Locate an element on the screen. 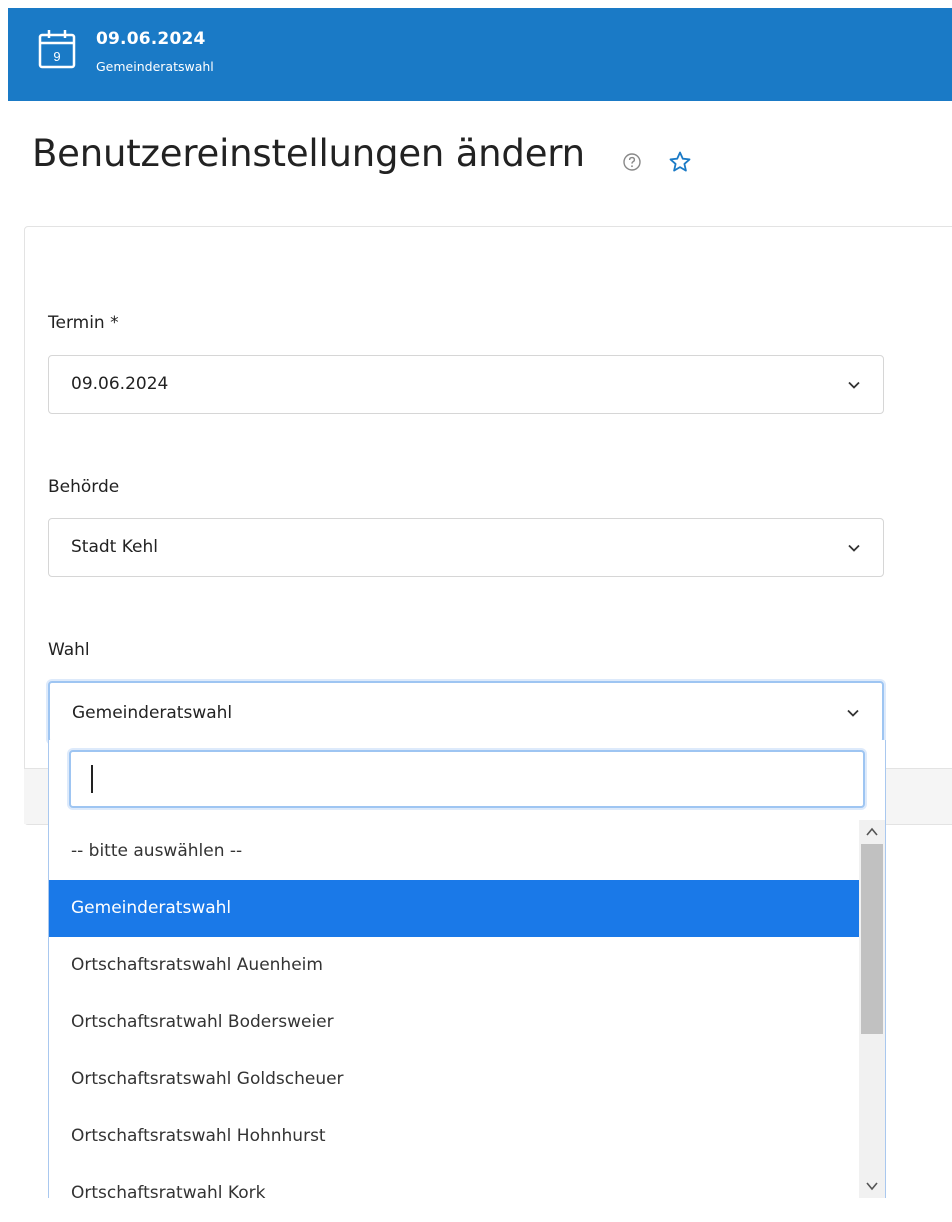 This screenshot has height=1222, width=952. dropdown-option: -- bitte auswählen -- is located at coordinates (454, 851).